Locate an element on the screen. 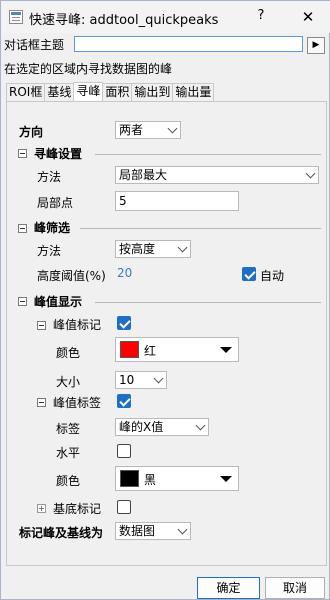 Image resolution: width=330 pixels, height=600 pixels. label-type-label: 标签 is located at coordinates (68, 429).